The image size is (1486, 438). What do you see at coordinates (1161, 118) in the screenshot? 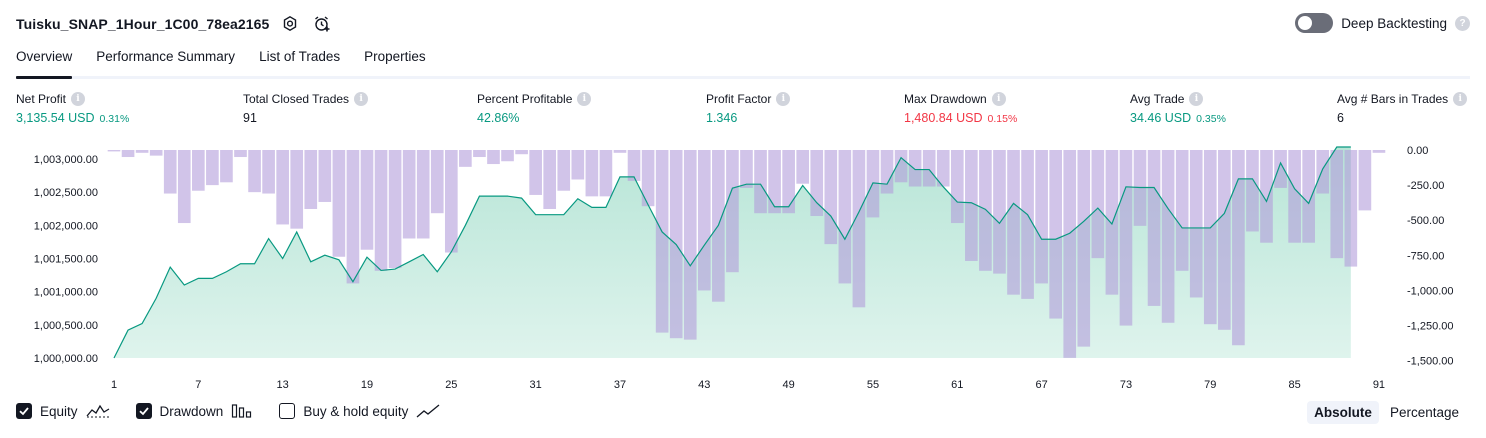
I see `metric-value: 34.46 USD` at bounding box center [1161, 118].